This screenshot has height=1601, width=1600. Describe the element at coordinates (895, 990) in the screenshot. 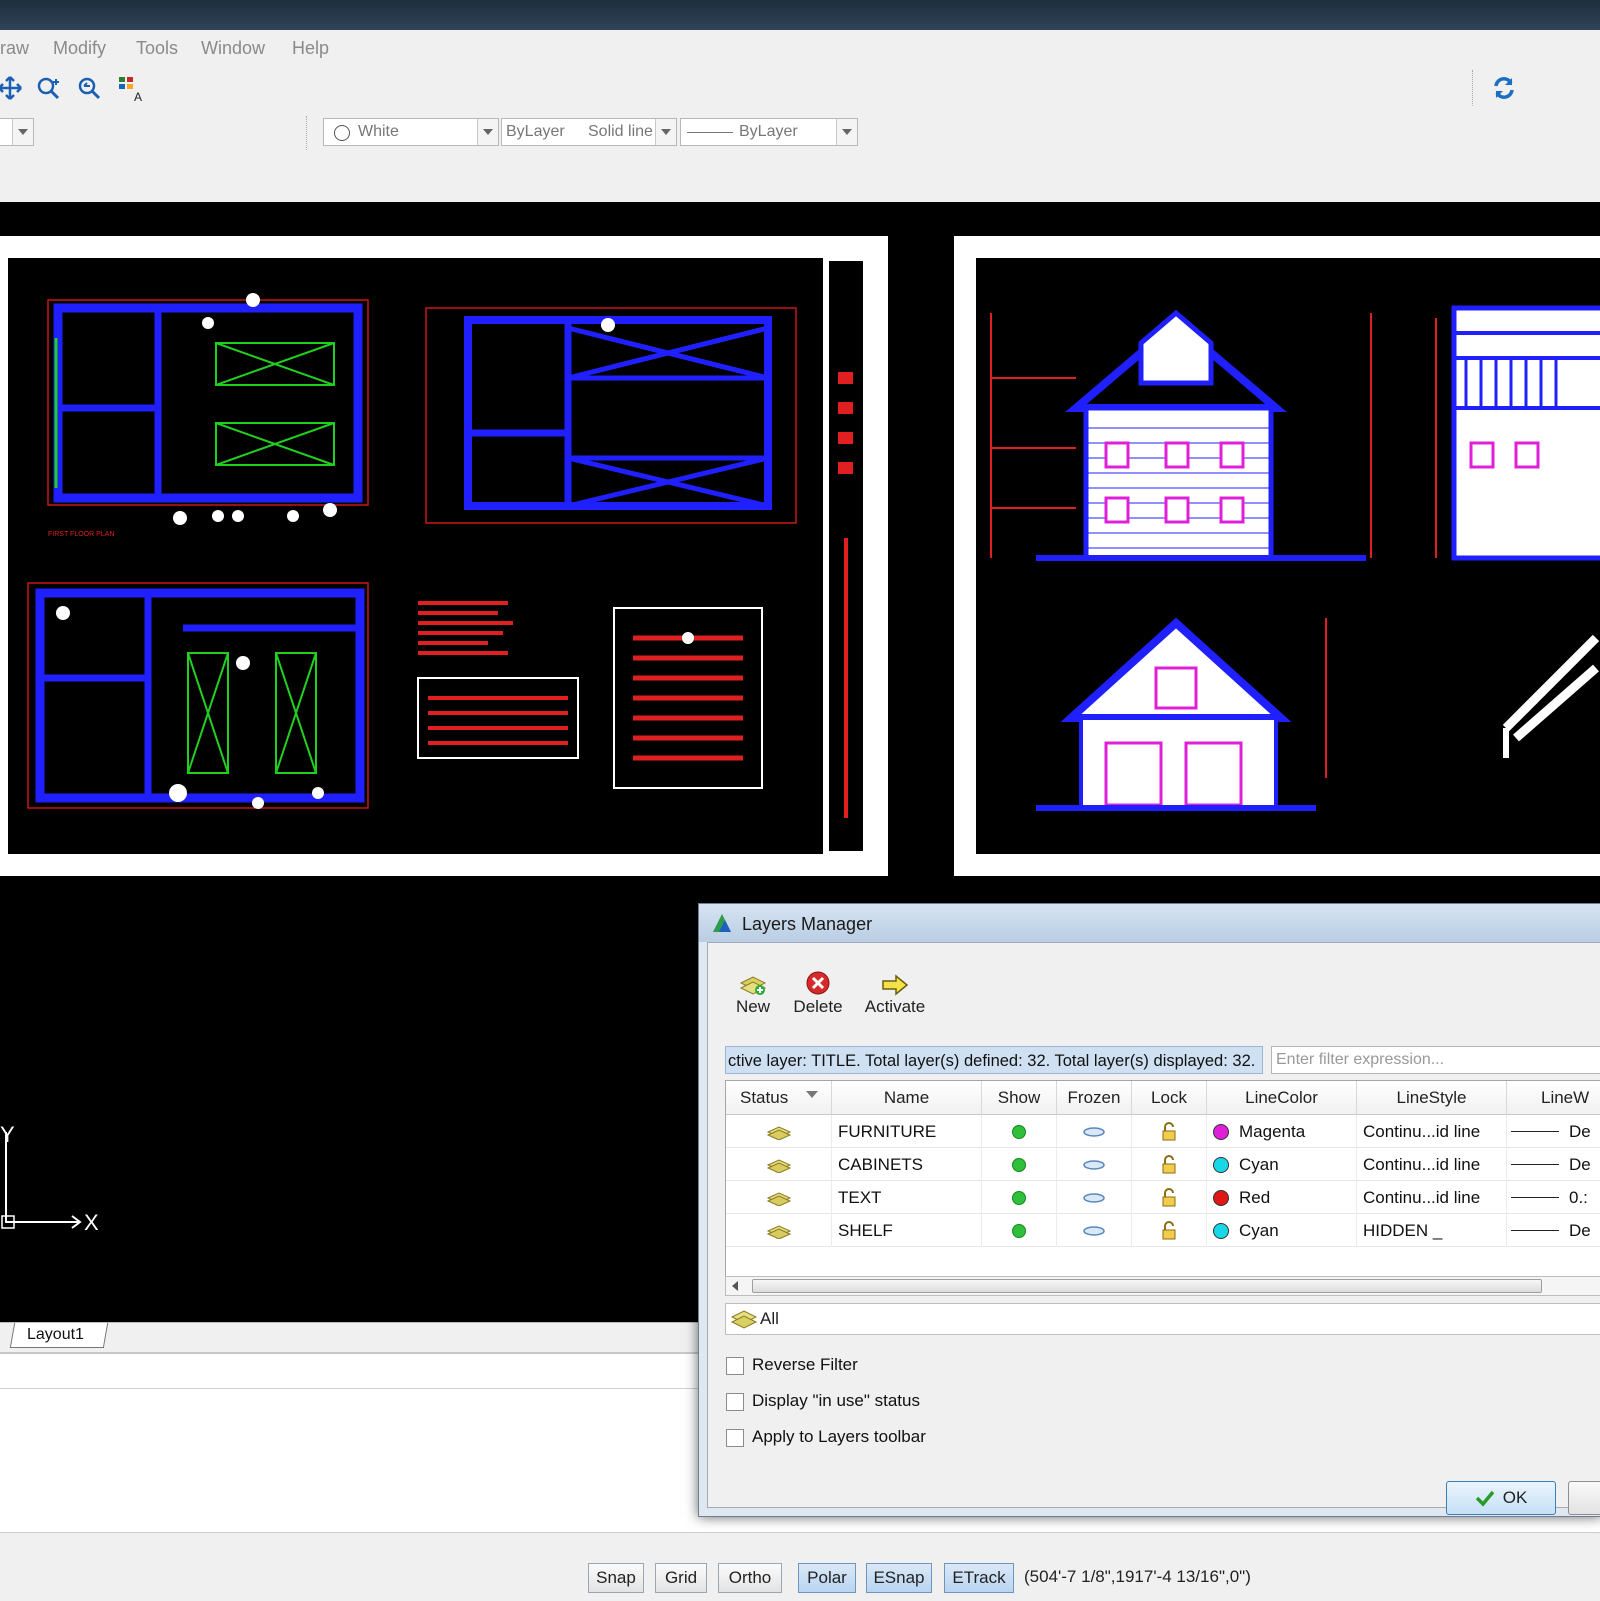

I see `activate-layer-button: Activate` at that location.